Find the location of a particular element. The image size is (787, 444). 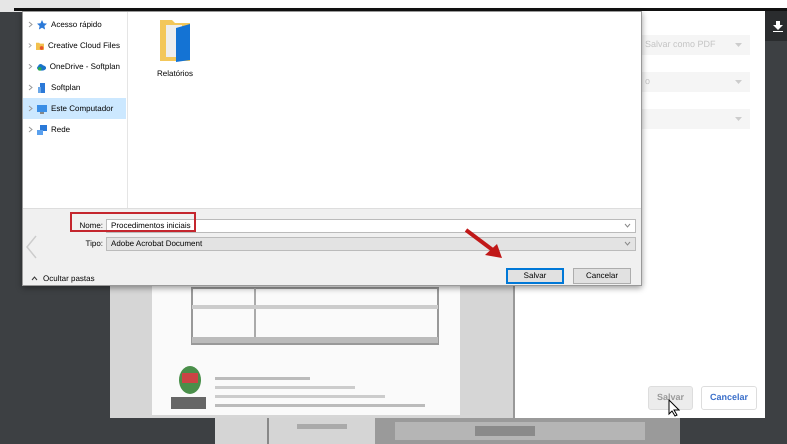

print-button: Cancelar is located at coordinates (729, 398).